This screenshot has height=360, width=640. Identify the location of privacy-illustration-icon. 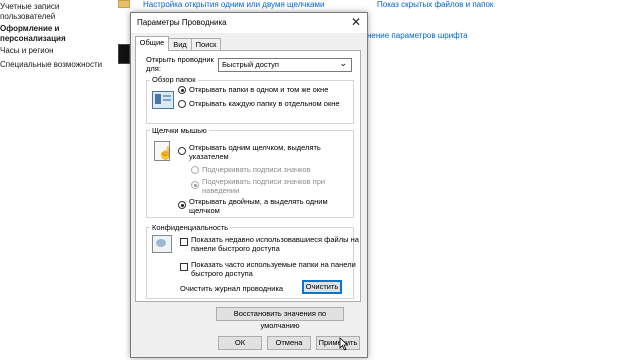
(162, 244).